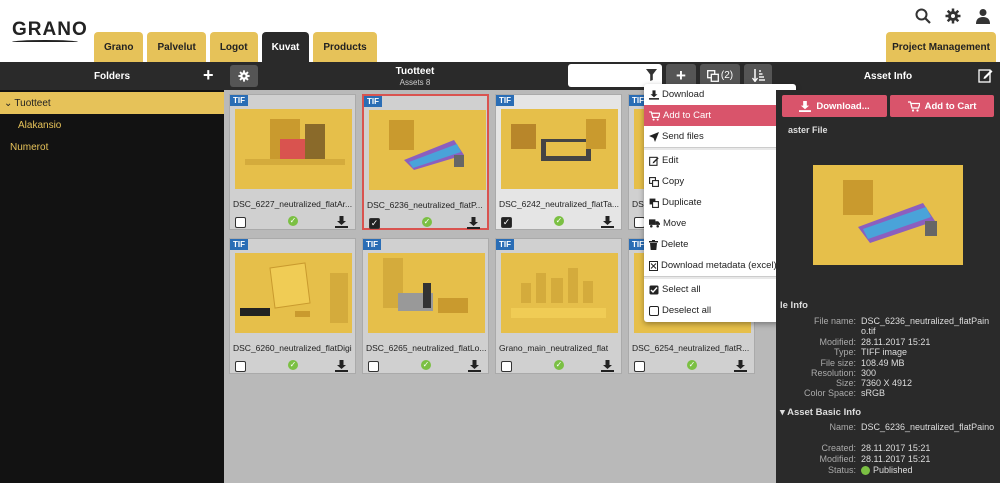  What do you see at coordinates (40, 125) in the screenshot?
I see `folder-label: Alakansio` at bounding box center [40, 125].